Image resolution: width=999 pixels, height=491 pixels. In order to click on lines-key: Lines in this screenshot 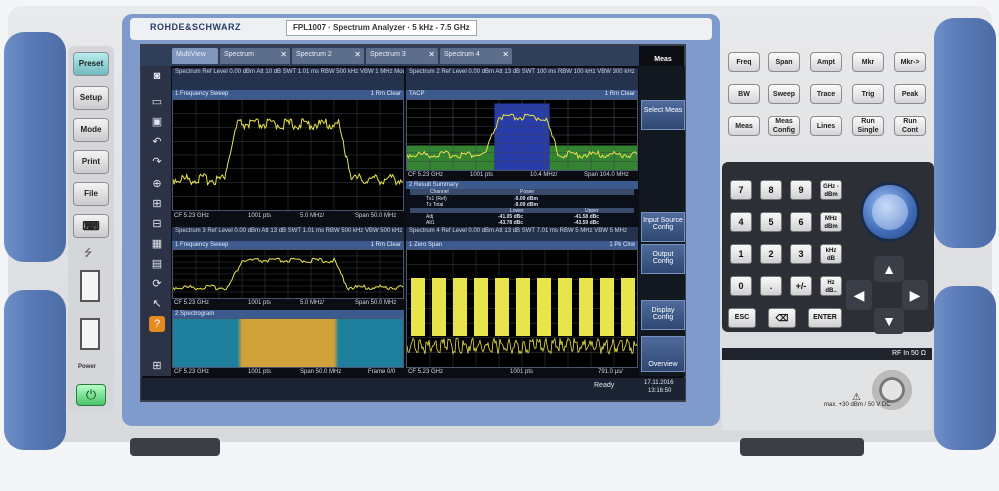, I will do `click(826, 126)`.